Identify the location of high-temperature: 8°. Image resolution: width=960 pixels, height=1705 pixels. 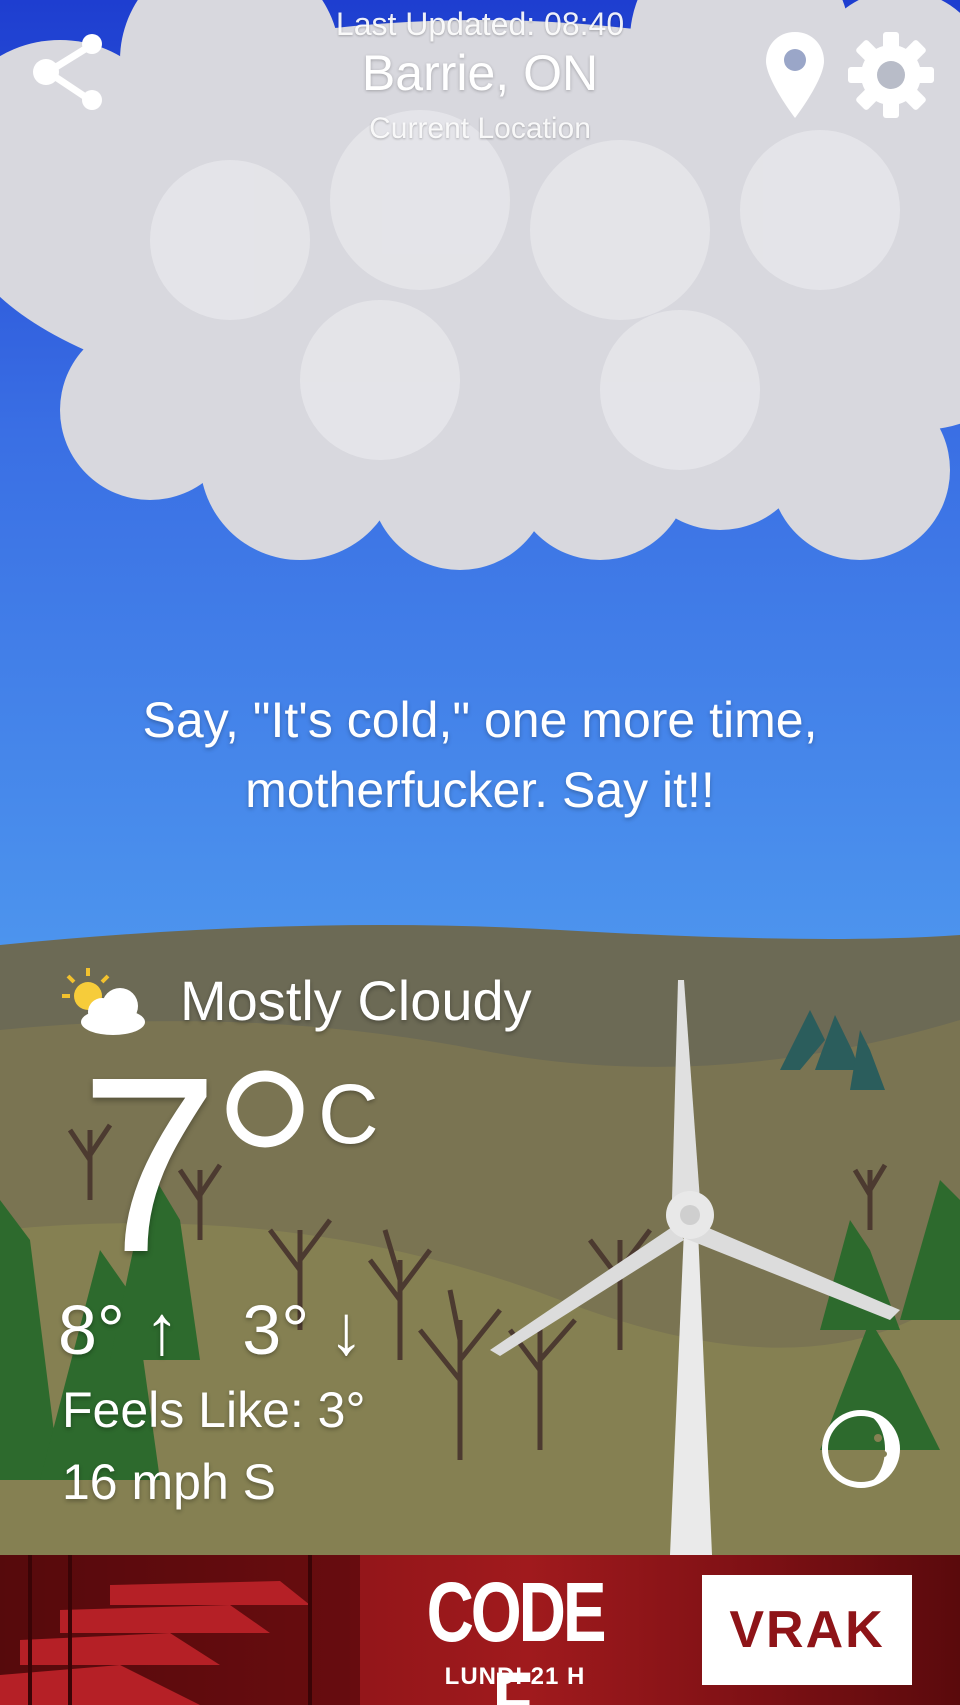
(91, 1330).